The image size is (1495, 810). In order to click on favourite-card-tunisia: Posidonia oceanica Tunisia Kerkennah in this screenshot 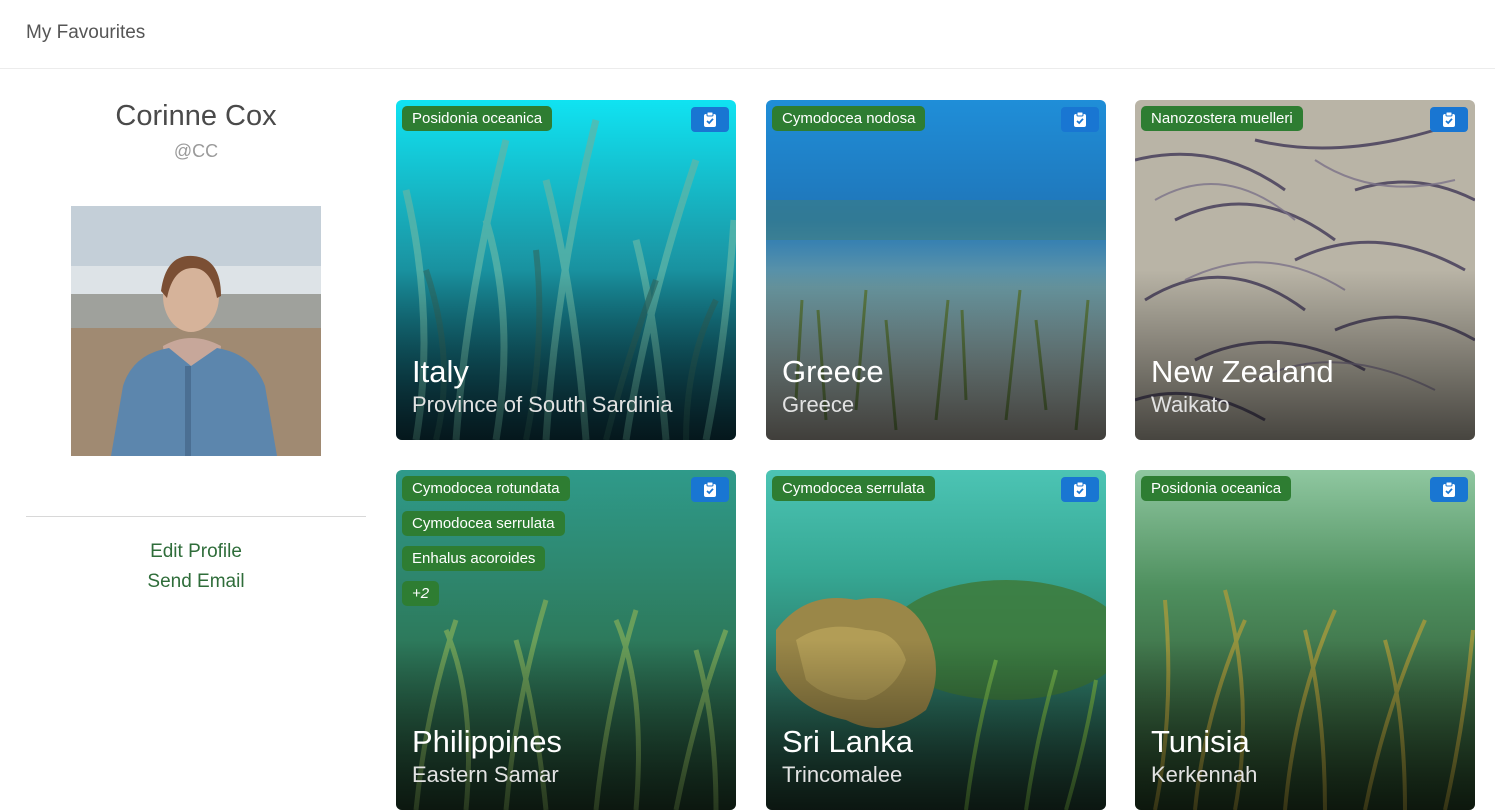, I will do `click(1305, 640)`.